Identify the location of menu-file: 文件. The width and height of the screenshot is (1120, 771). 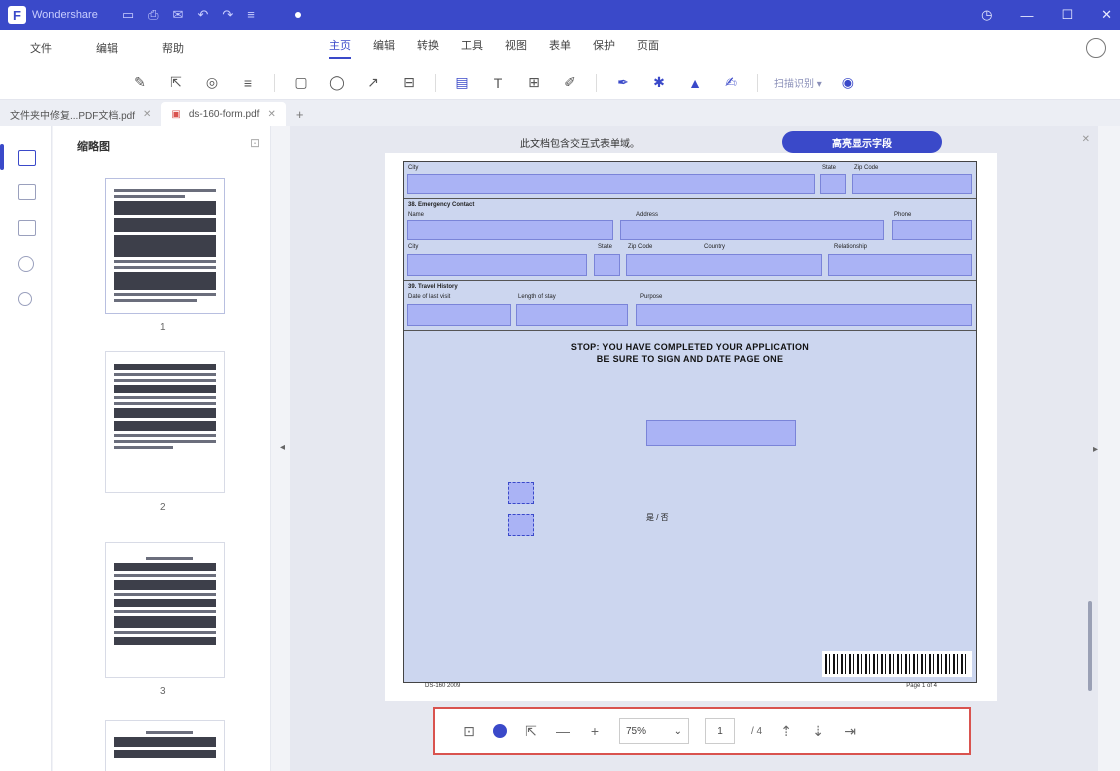
(41, 48).